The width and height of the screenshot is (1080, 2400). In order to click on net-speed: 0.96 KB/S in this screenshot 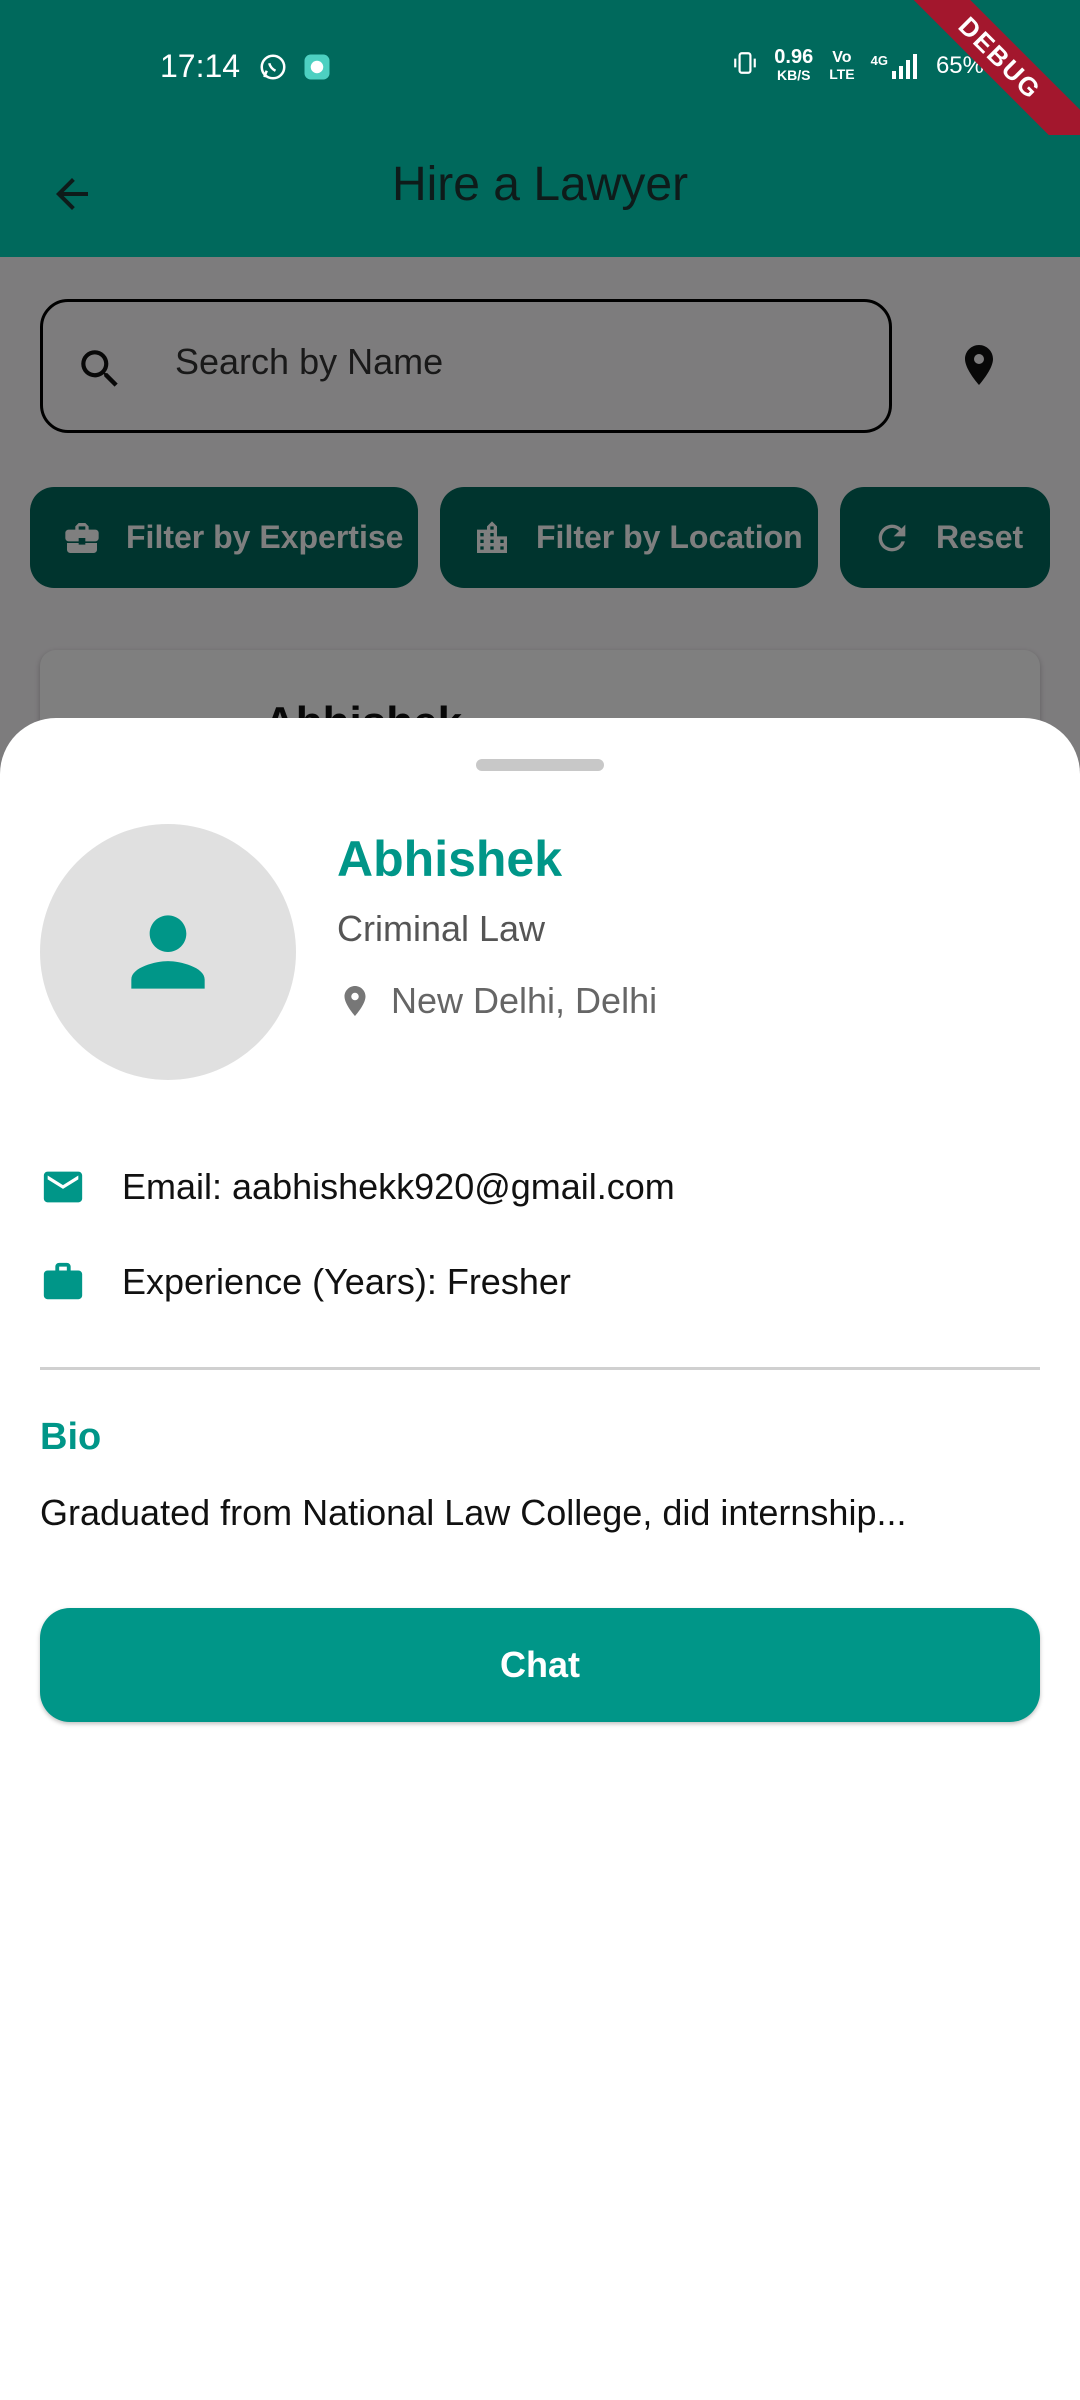, I will do `click(794, 65)`.